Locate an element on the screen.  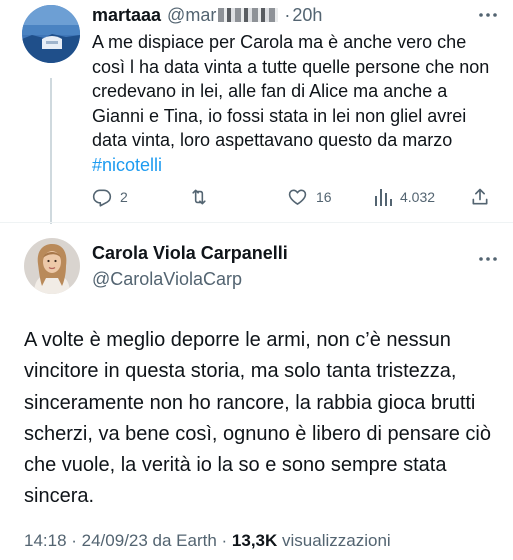
view-count: 4.032 is located at coordinates (418, 197).